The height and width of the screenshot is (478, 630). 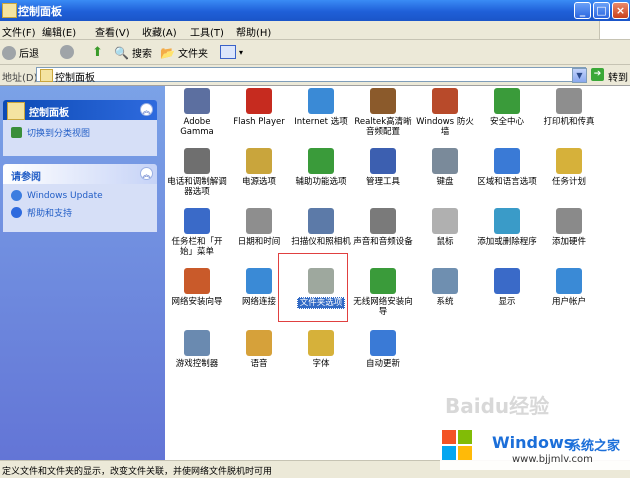 I want to click on menu-favorites: 收藏(A), so click(x=159, y=31).